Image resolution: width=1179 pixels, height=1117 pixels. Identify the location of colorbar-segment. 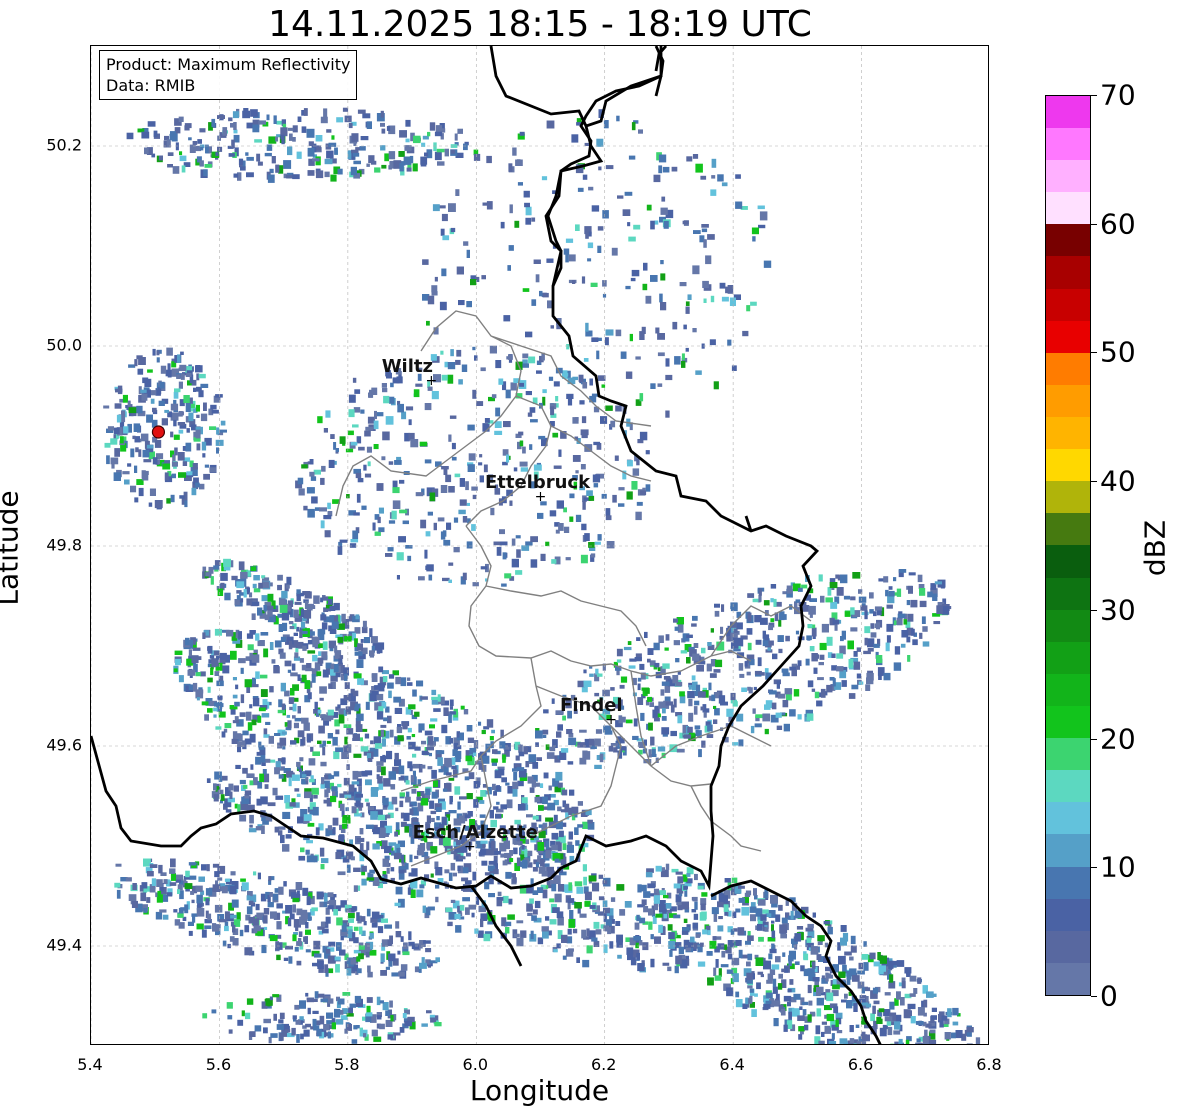
(1068, 818).